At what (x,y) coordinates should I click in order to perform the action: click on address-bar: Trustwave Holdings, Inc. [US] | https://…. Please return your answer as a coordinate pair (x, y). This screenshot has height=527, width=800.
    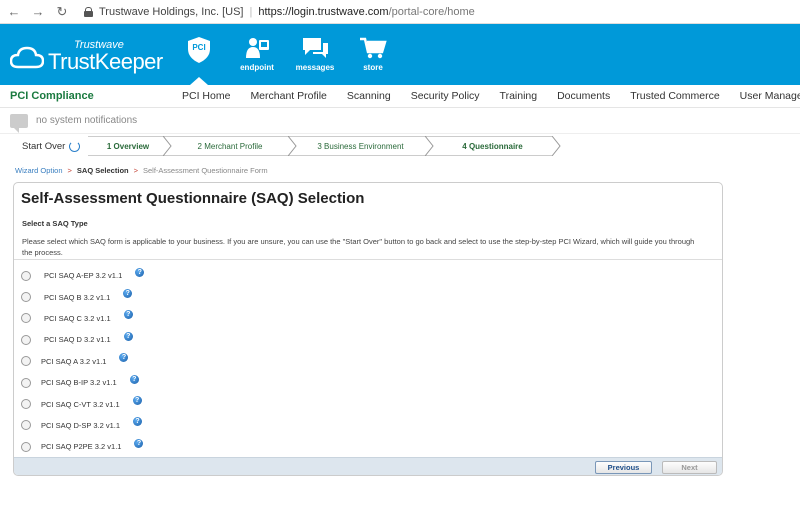
    Looking at the image, I should click on (279, 12).